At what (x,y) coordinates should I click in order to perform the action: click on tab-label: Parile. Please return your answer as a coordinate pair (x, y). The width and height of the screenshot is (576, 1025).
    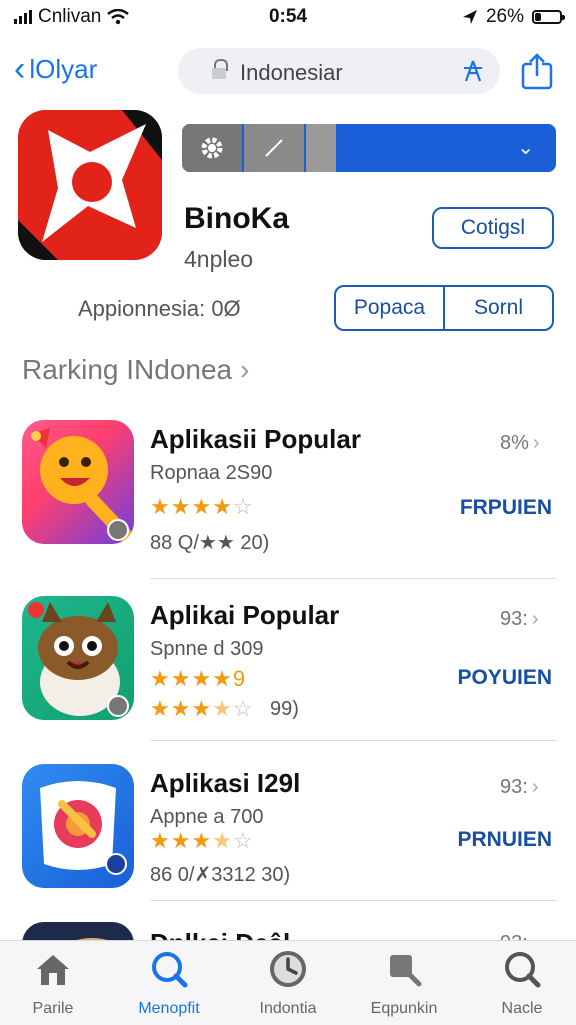
    Looking at the image, I should click on (53, 1008).